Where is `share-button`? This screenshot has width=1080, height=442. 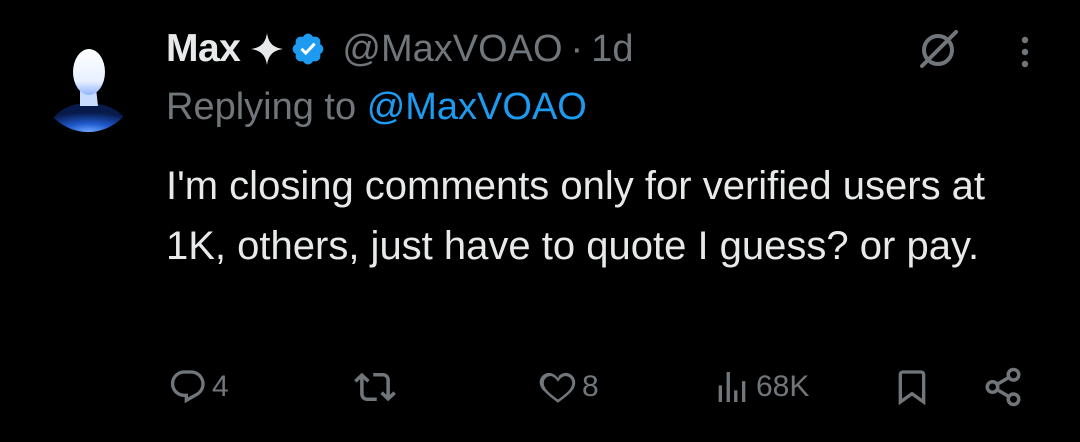 share-button is located at coordinates (1003, 387).